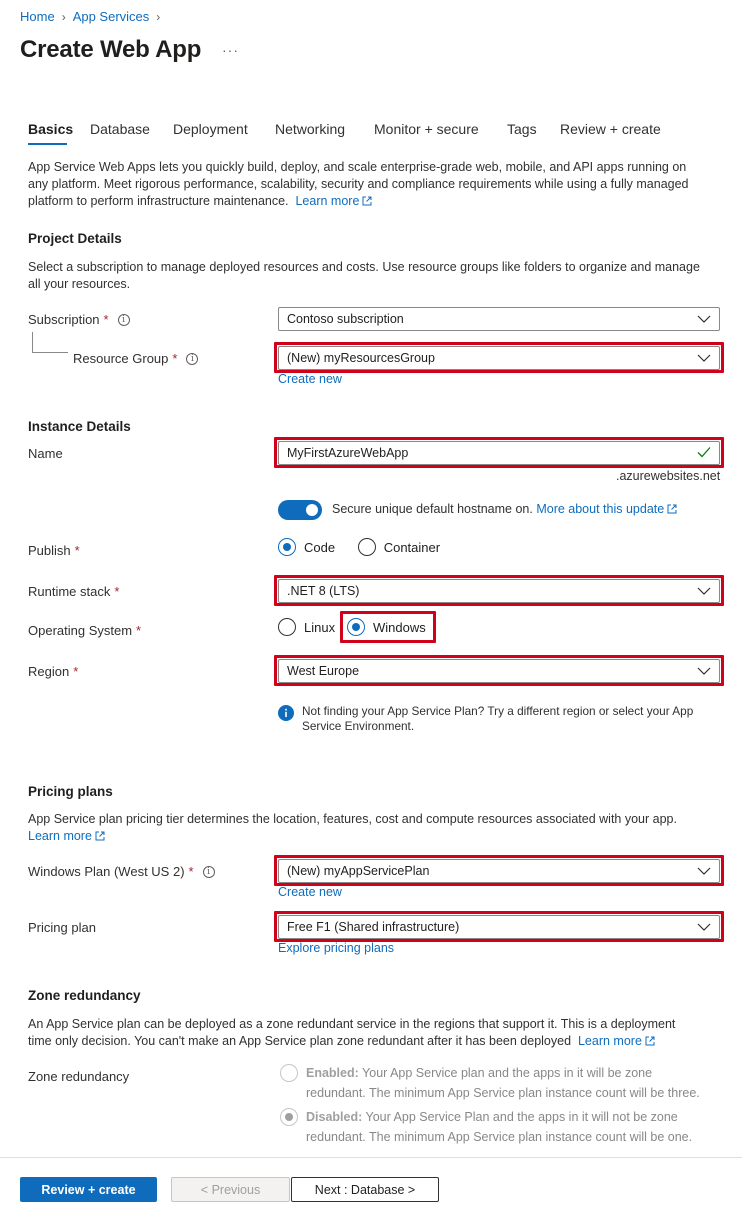 The height and width of the screenshot is (1222, 742). Describe the element at coordinates (62, 927) in the screenshot. I see `pricing-plan-label: Pricing plan` at that location.